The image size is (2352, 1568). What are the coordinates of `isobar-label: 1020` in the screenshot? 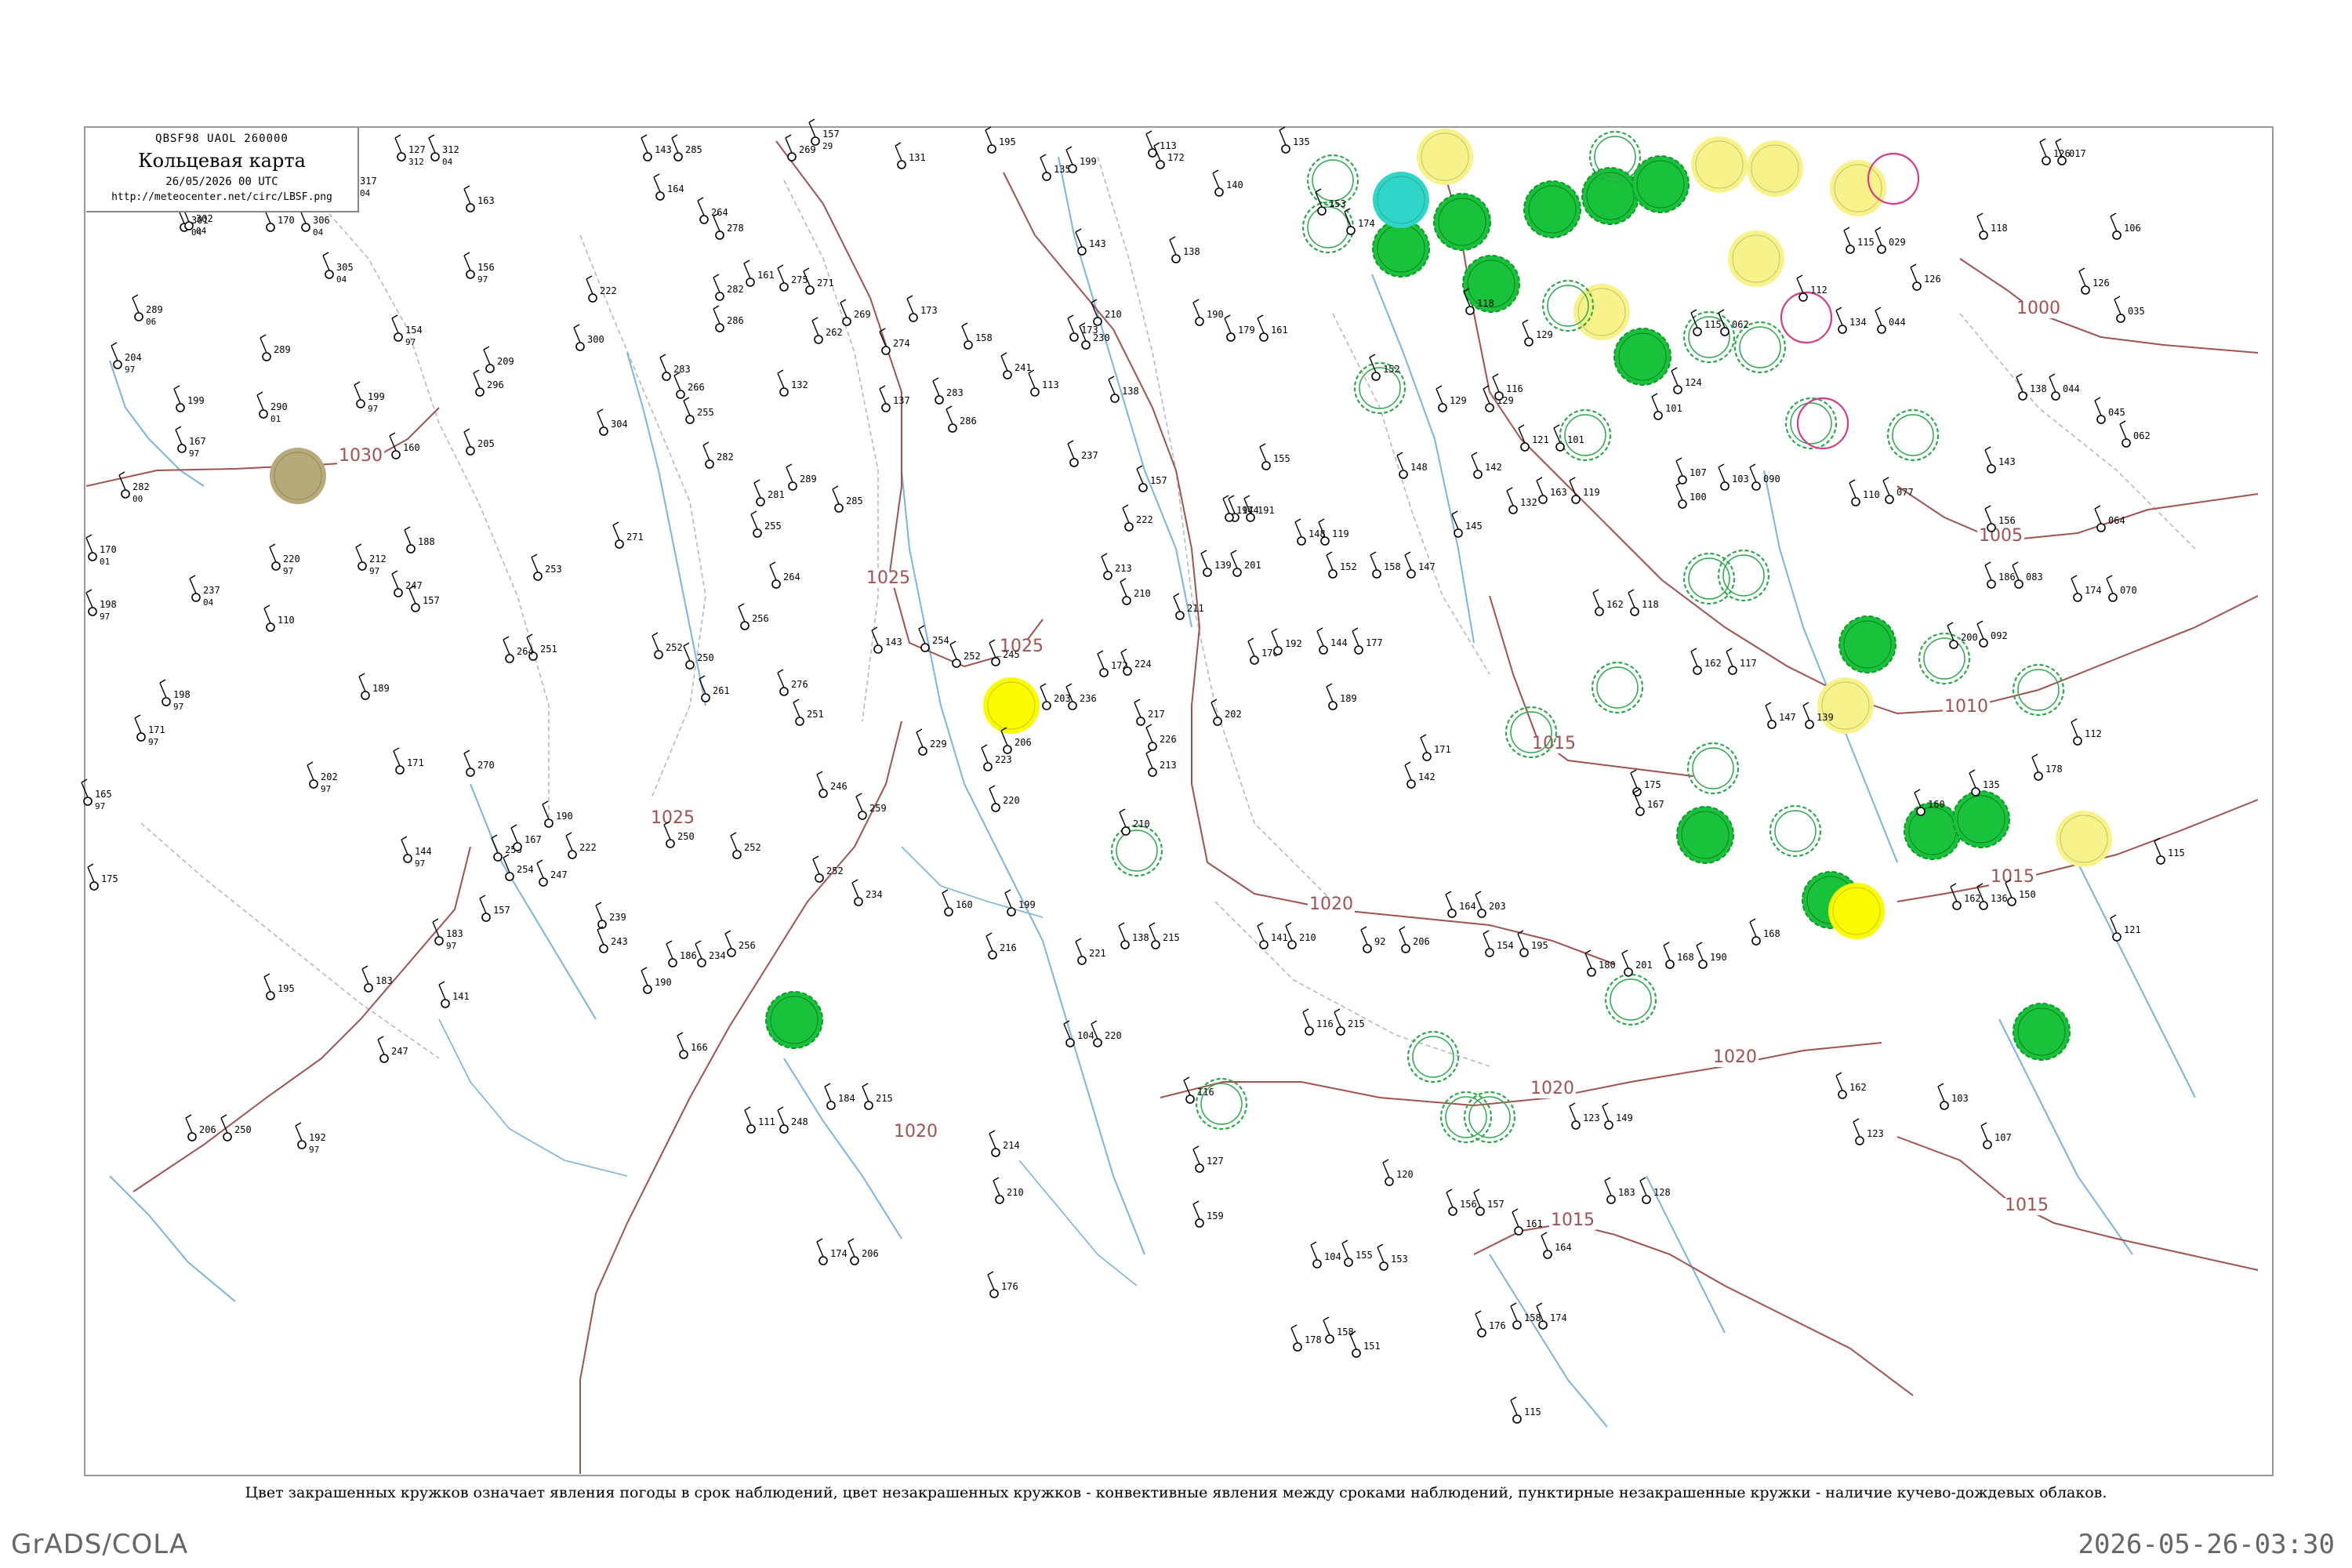 It's located at (1735, 1057).